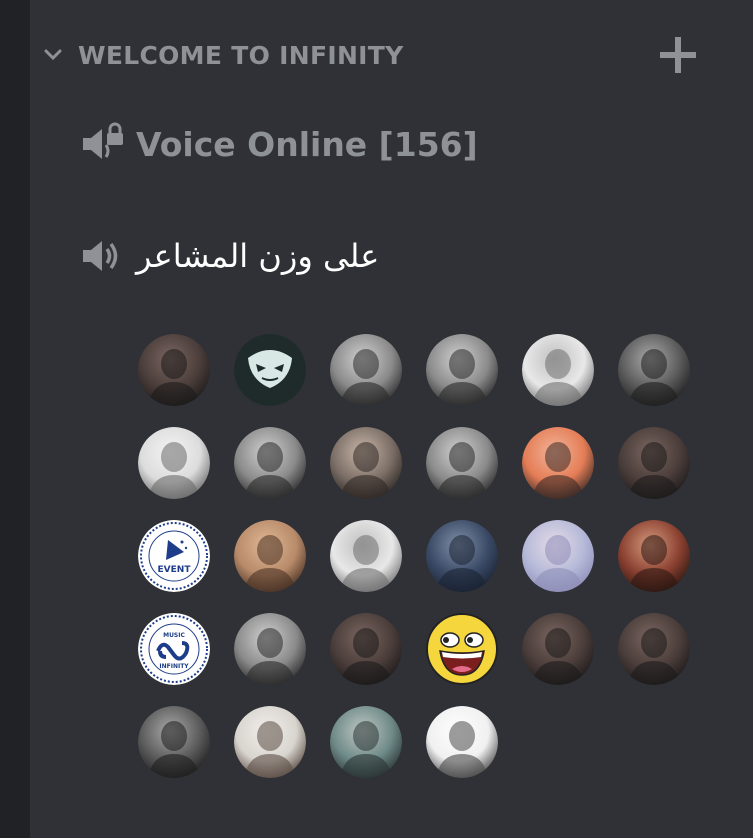 The image size is (753, 838). What do you see at coordinates (53, 55) in the screenshot?
I see `chevron-down-icon` at bounding box center [53, 55].